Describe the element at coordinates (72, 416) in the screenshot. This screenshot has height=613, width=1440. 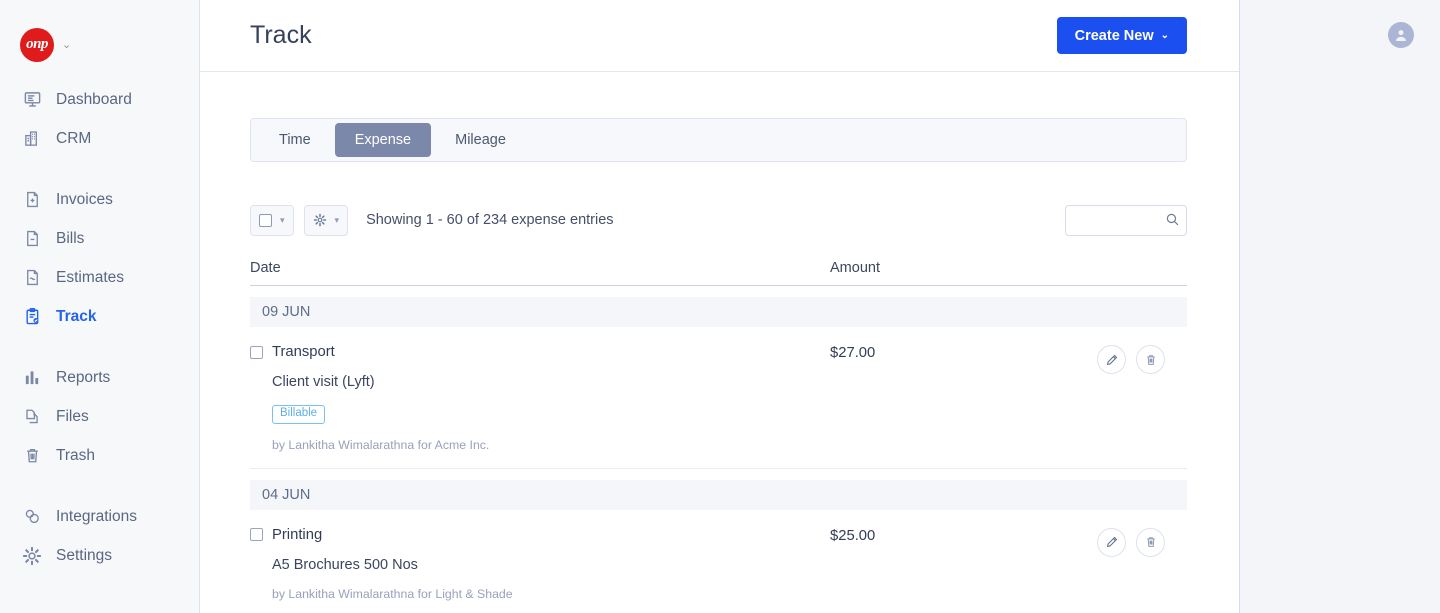
I see `sidebar-item-label: Files` at that location.